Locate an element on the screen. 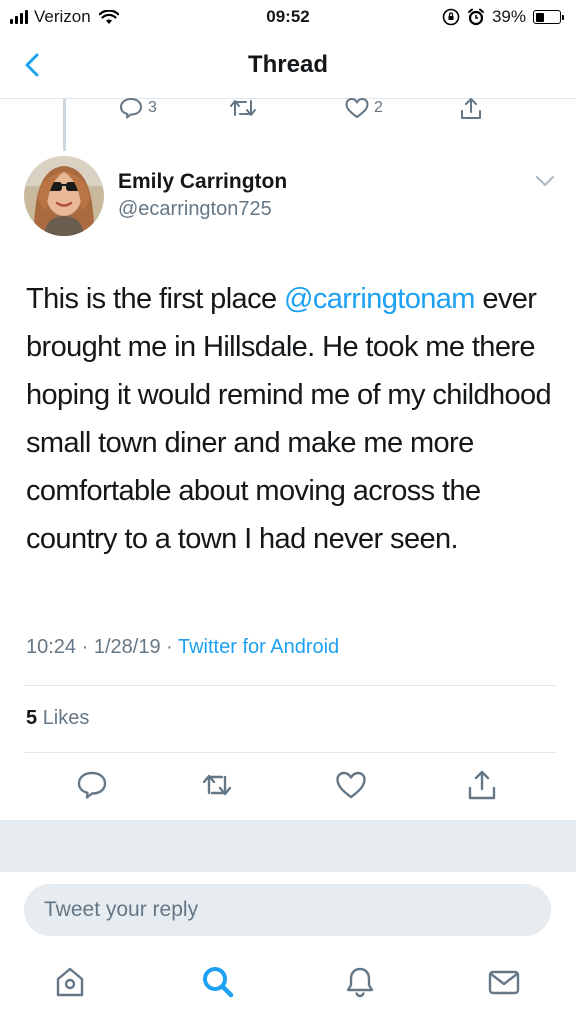 Image resolution: width=576 pixels, height=1024 pixels. tab-bar is located at coordinates (288, 988).